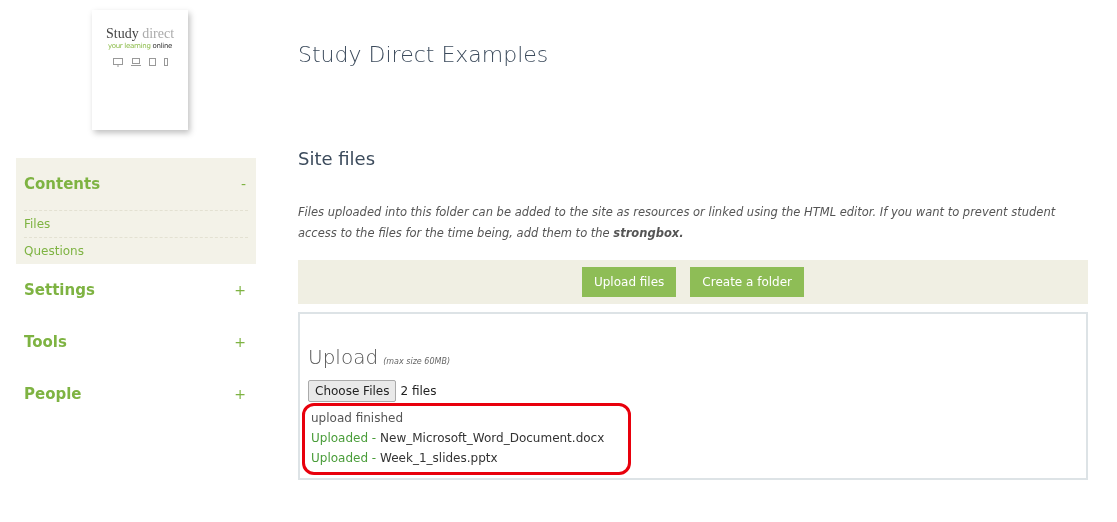 The height and width of the screenshot is (522, 1117). What do you see at coordinates (122, 33) in the screenshot?
I see `logo-text: Study` at bounding box center [122, 33].